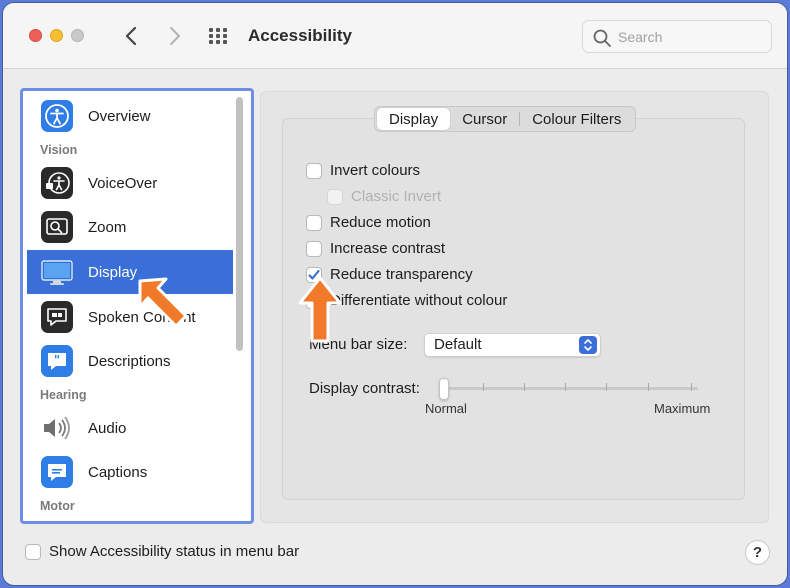 This screenshot has width=790, height=588. I want to click on invert-colours-checkbox, so click(314, 170).